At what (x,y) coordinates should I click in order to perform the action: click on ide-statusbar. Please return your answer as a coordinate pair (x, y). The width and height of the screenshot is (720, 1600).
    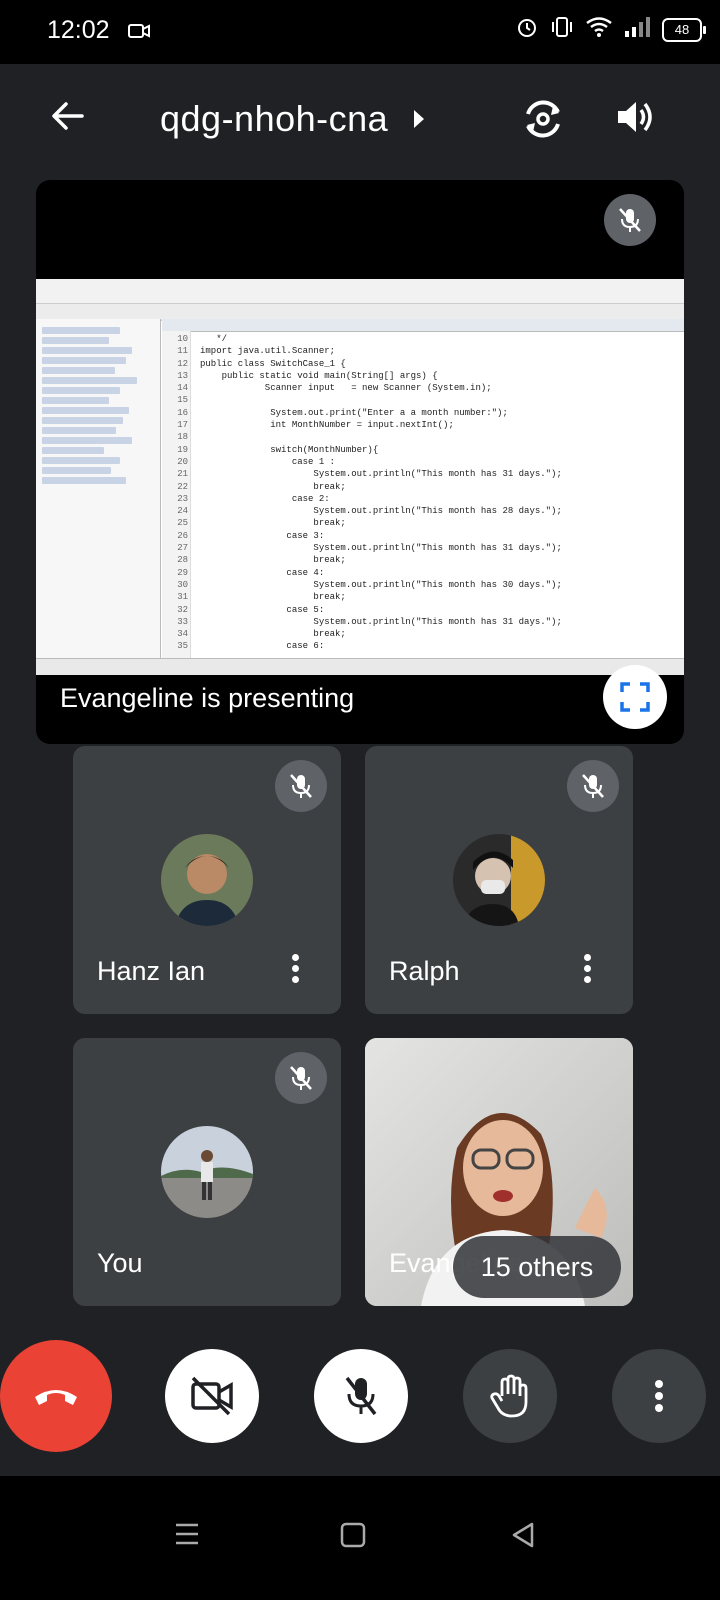
    Looking at the image, I should click on (360, 666).